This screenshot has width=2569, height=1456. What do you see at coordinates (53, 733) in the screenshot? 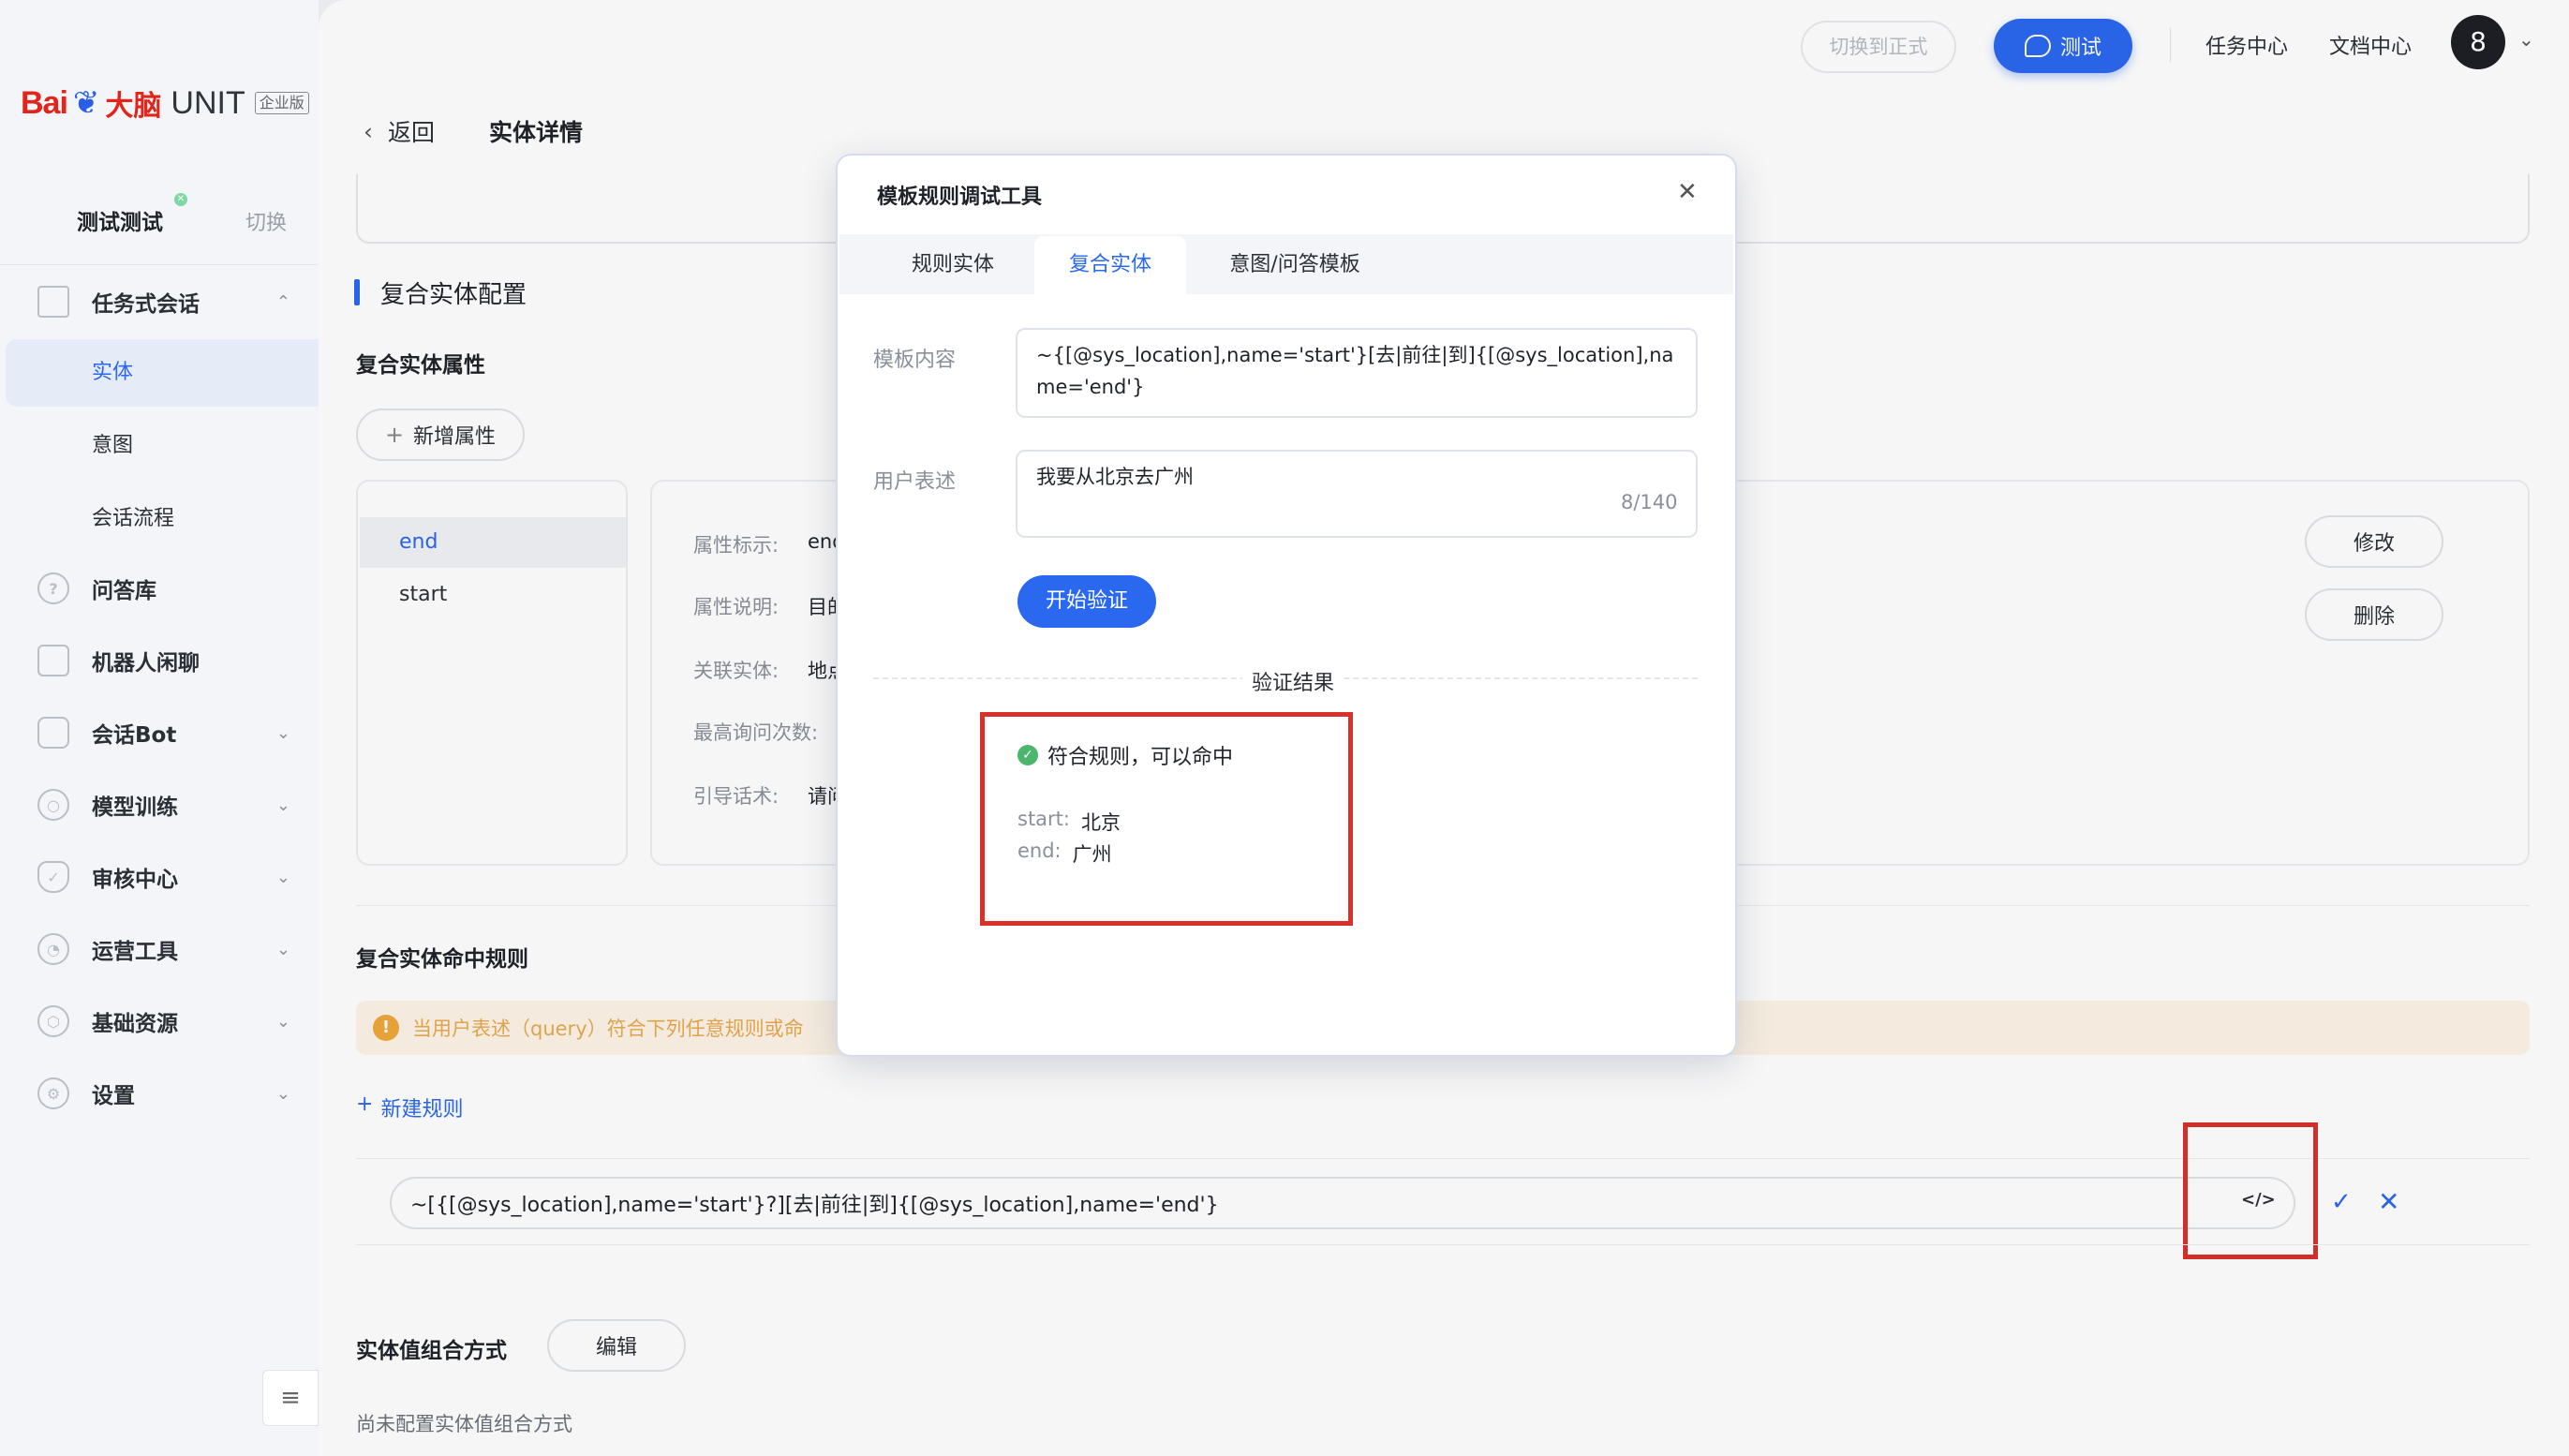
I see `bot-icon` at bounding box center [53, 733].